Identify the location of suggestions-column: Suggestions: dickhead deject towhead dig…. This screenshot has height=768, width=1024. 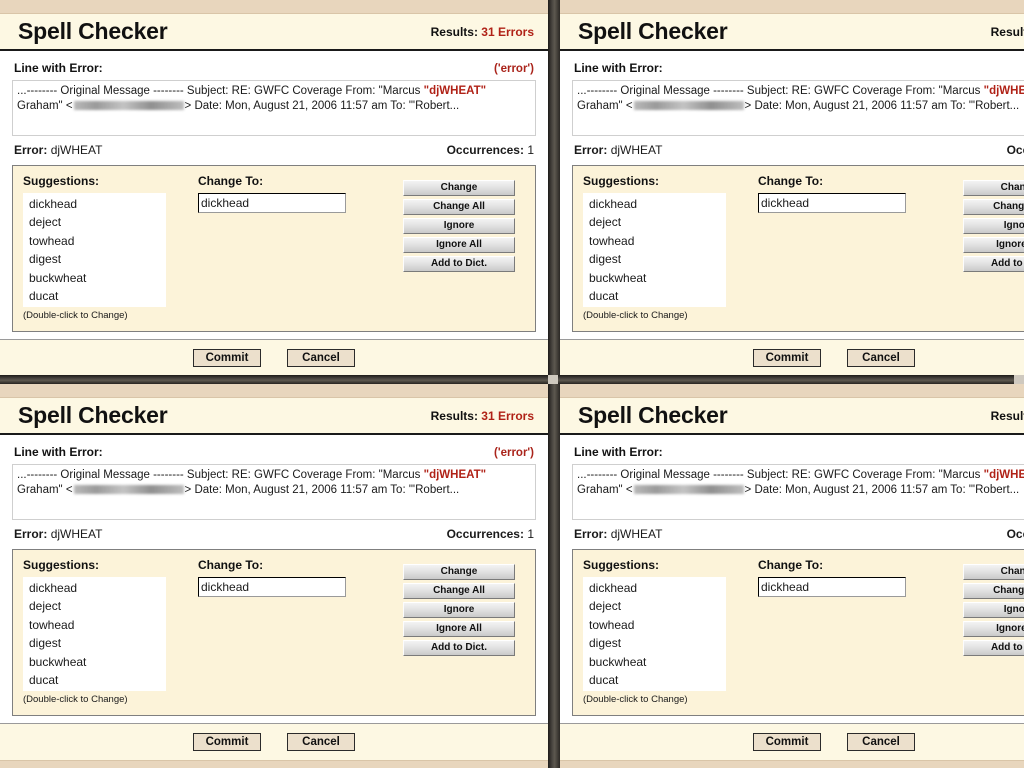
(670, 247).